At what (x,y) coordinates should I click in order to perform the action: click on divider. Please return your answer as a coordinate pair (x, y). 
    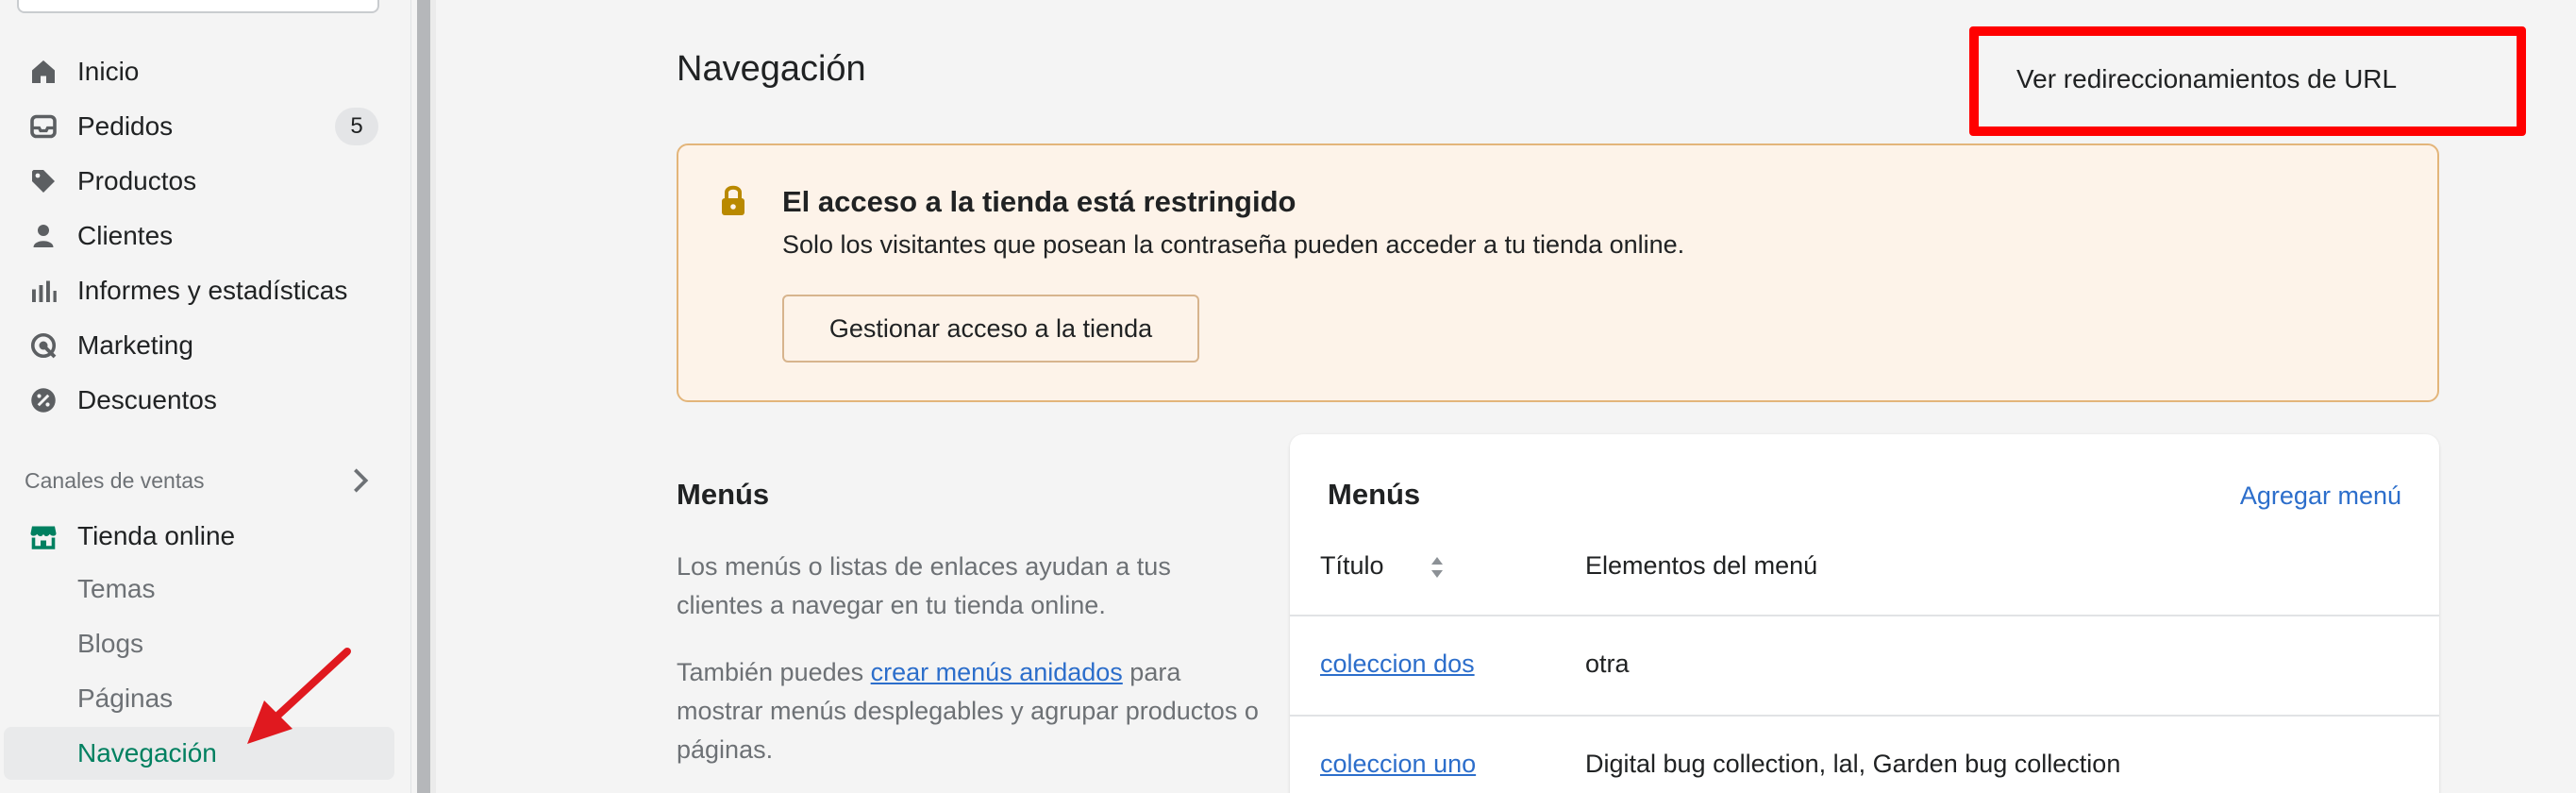
    Looking at the image, I should click on (433, 396).